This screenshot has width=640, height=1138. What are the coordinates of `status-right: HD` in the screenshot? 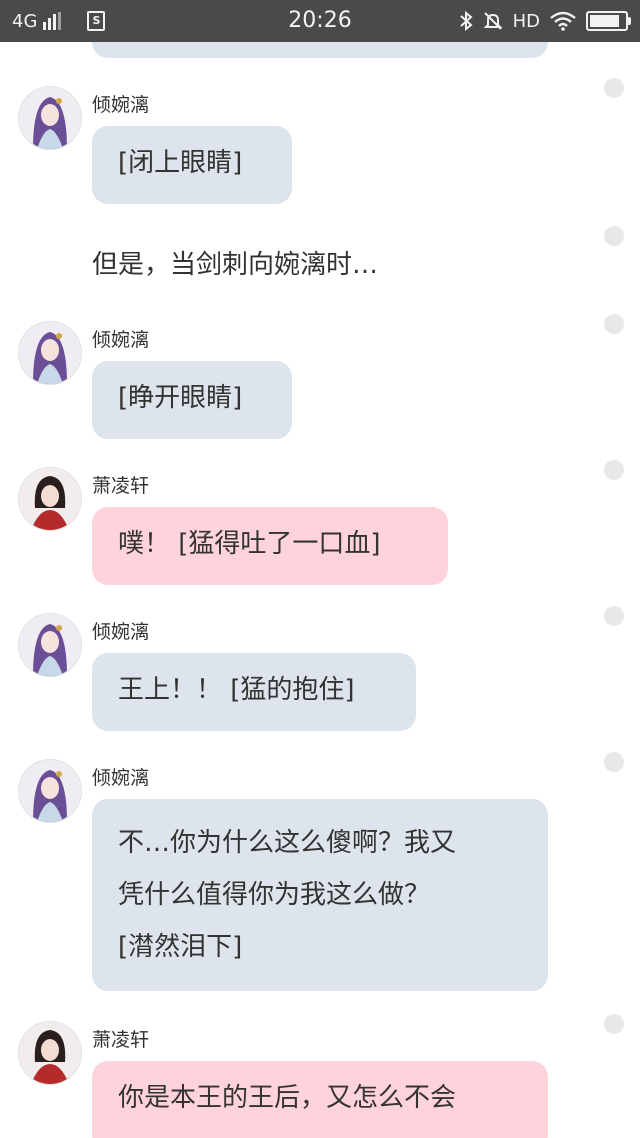 It's located at (545, 21).